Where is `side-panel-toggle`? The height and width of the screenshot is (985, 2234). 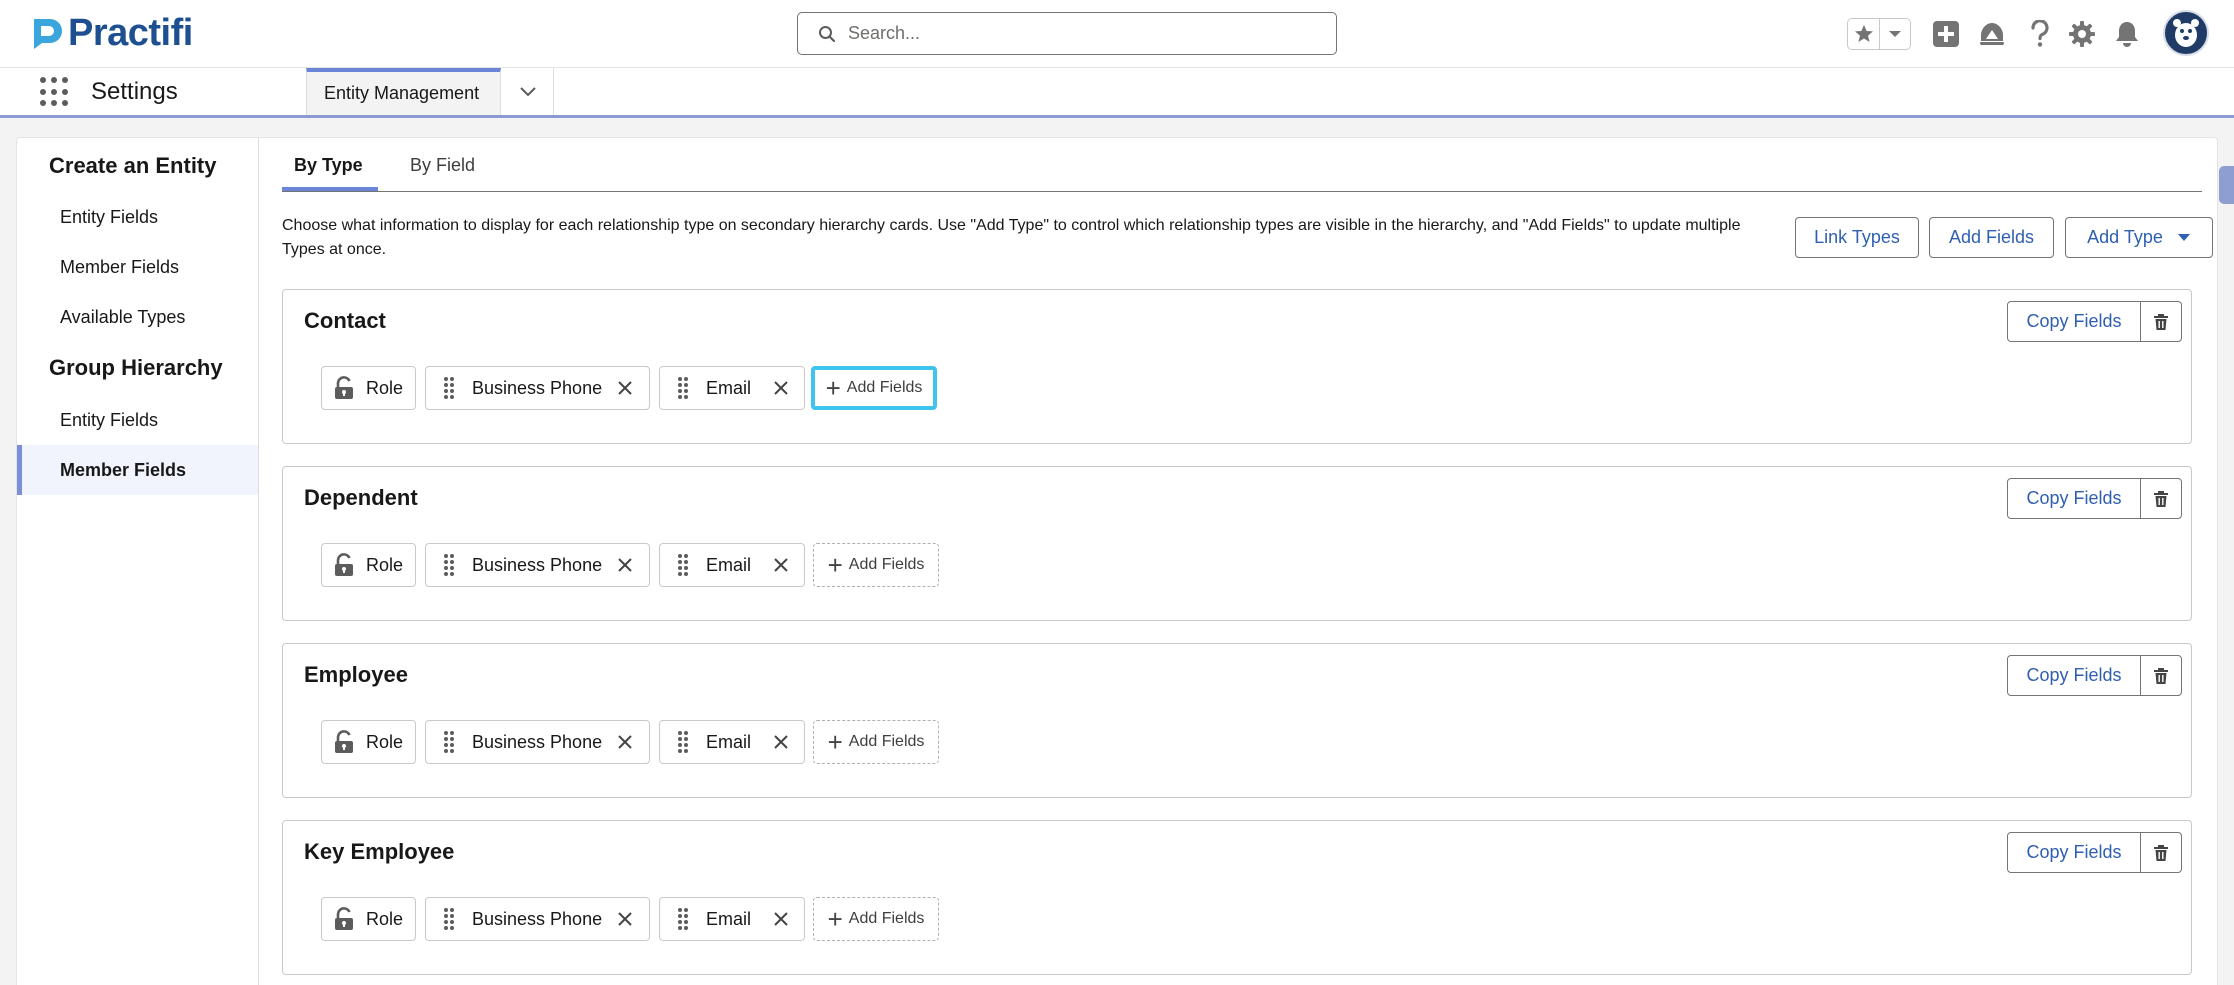
side-panel-toggle is located at coordinates (2226, 185).